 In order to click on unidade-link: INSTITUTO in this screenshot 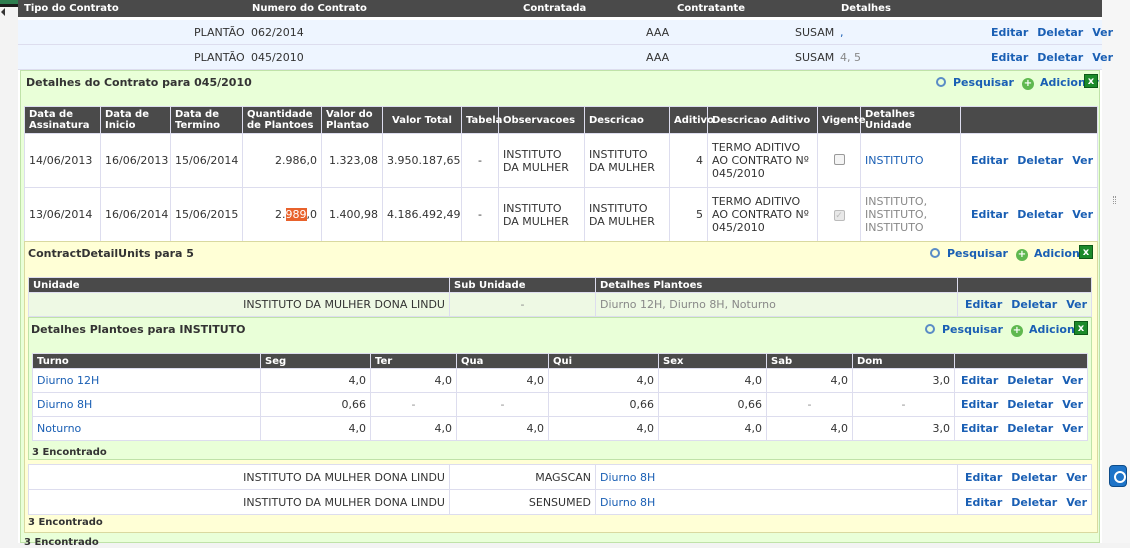, I will do `click(894, 160)`.